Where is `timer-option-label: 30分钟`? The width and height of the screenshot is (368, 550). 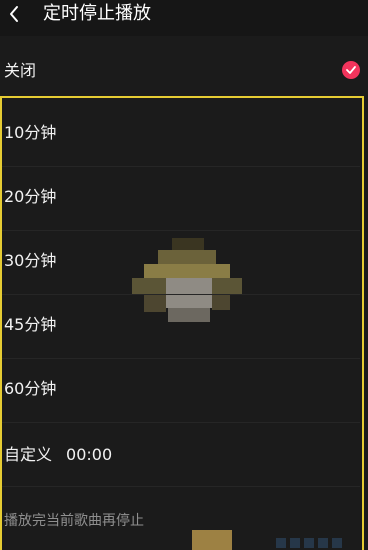 timer-option-label: 30分钟 is located at coordinates (30, 260).